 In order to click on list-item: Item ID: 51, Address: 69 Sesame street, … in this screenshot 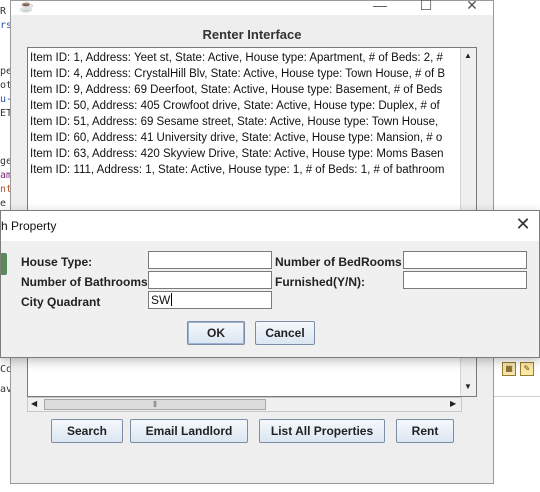, I will do `click(234, 122)`.